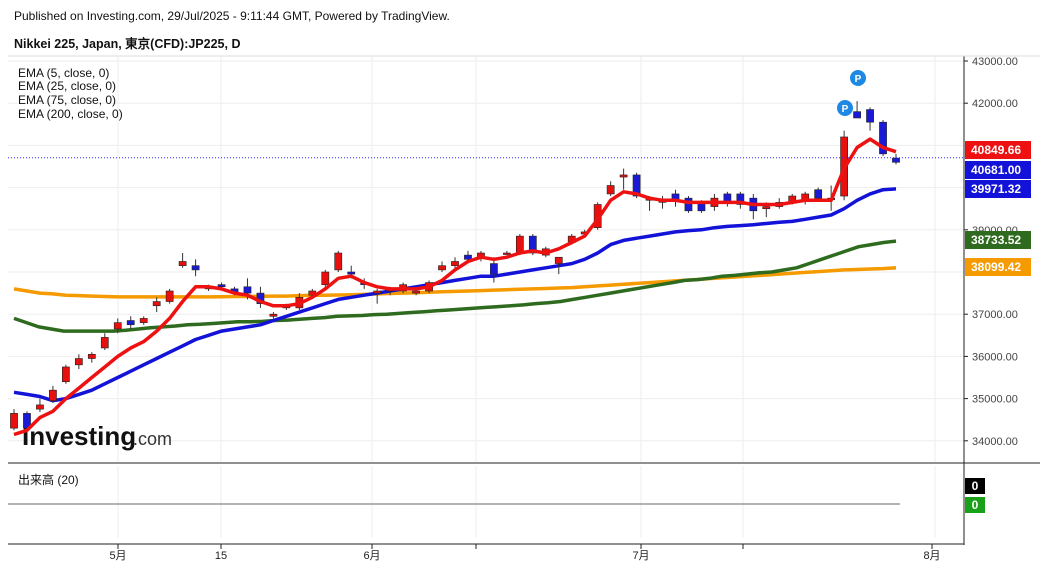 Image resolution: width=1040 pixels, height=569 pixels. I want to click on price-label: 38099.42, so click(996, 267).